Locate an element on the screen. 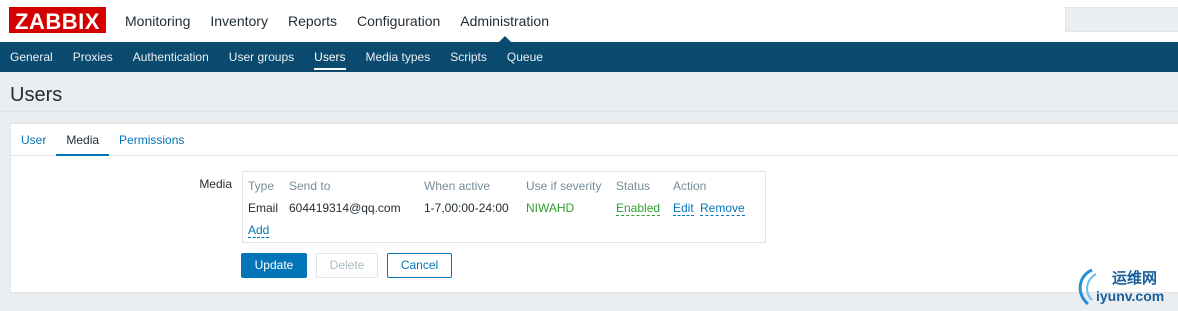  media-when-active-cell: 1-7,00:00-24:00 is located at coordinates (466, 208).